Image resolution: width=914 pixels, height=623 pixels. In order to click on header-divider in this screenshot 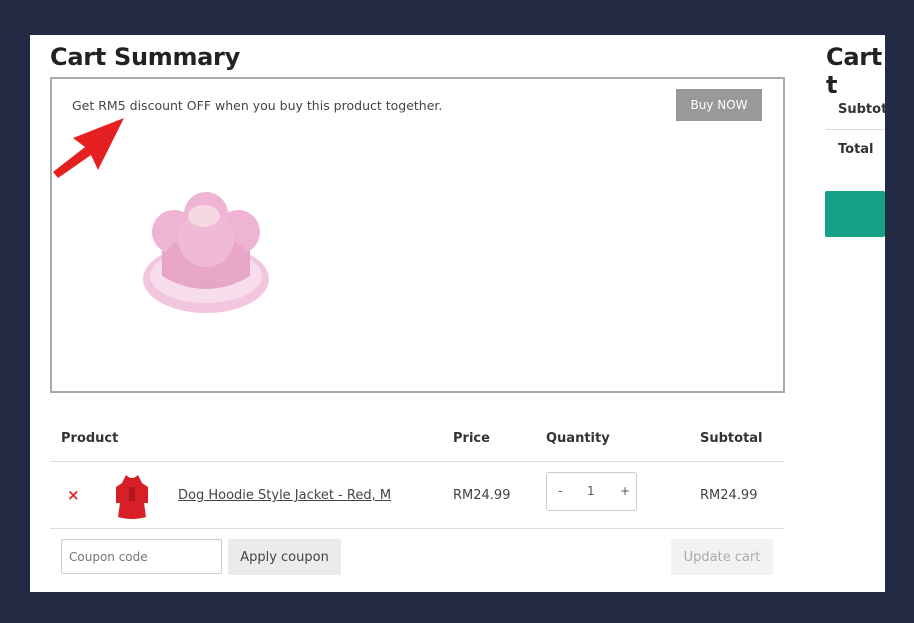, I will do `click(417, 461)`.